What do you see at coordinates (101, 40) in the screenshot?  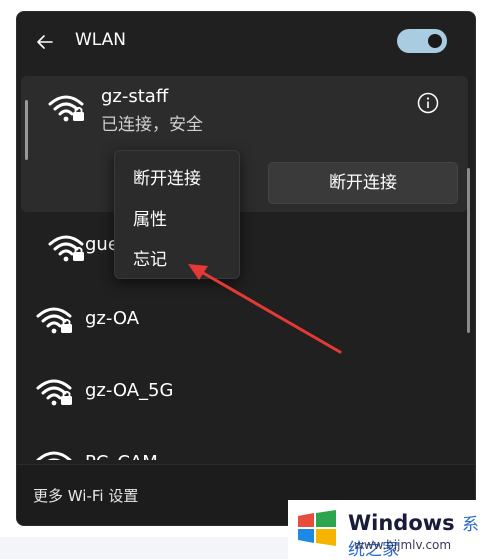 I see `page-title: WLAN` at bounding box center [101, 40].